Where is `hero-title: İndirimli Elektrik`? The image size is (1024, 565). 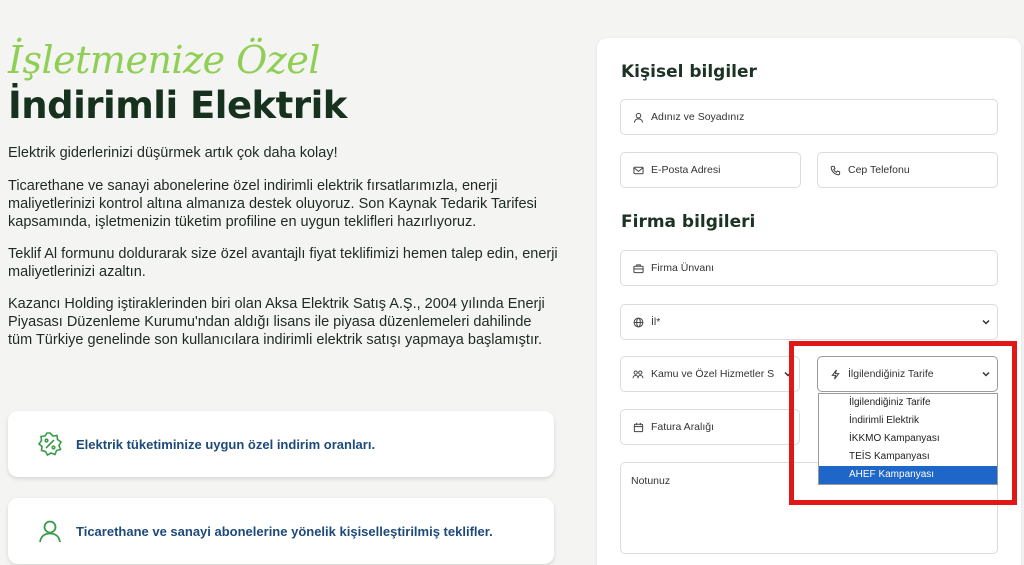
hero-title: İndirimli Elektrik is located at coordinates (177, 105).